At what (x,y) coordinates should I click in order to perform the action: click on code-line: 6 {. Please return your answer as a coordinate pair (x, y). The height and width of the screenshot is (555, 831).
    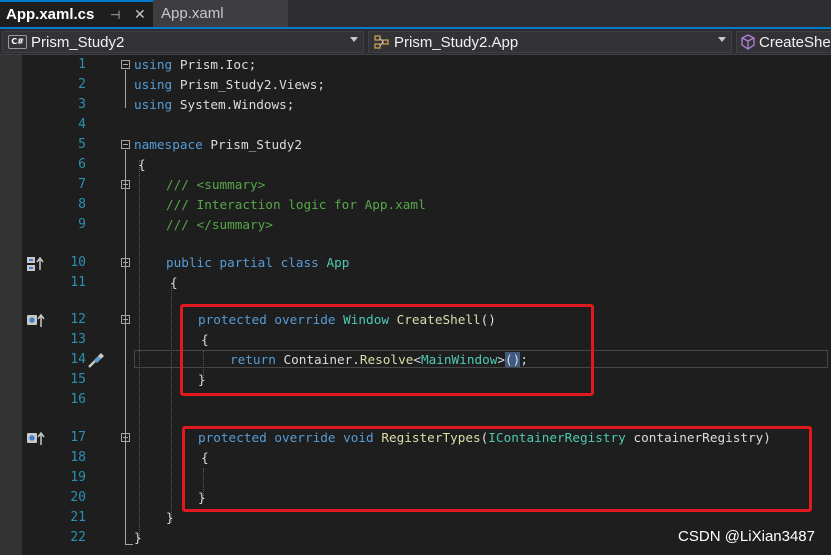
    Looking at the image, I should click on (415, 165).